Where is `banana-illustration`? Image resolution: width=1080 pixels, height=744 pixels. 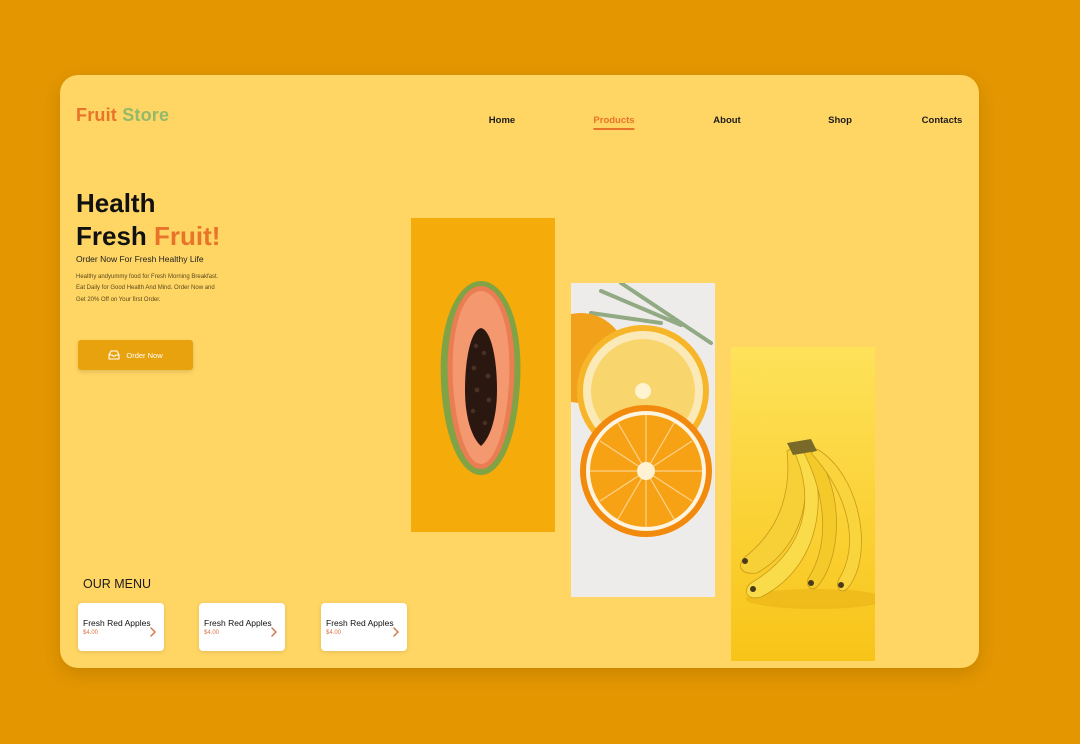
banana-illustration is located at coordinates (803, 504).